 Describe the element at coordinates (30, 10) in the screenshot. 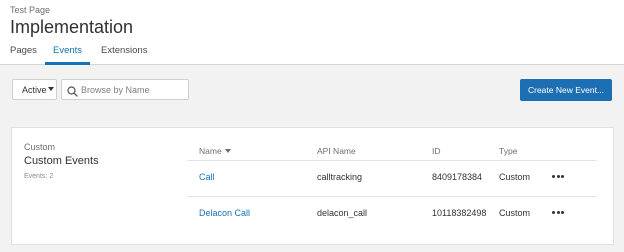

I see `breadcrumb: Test Page` at that location.